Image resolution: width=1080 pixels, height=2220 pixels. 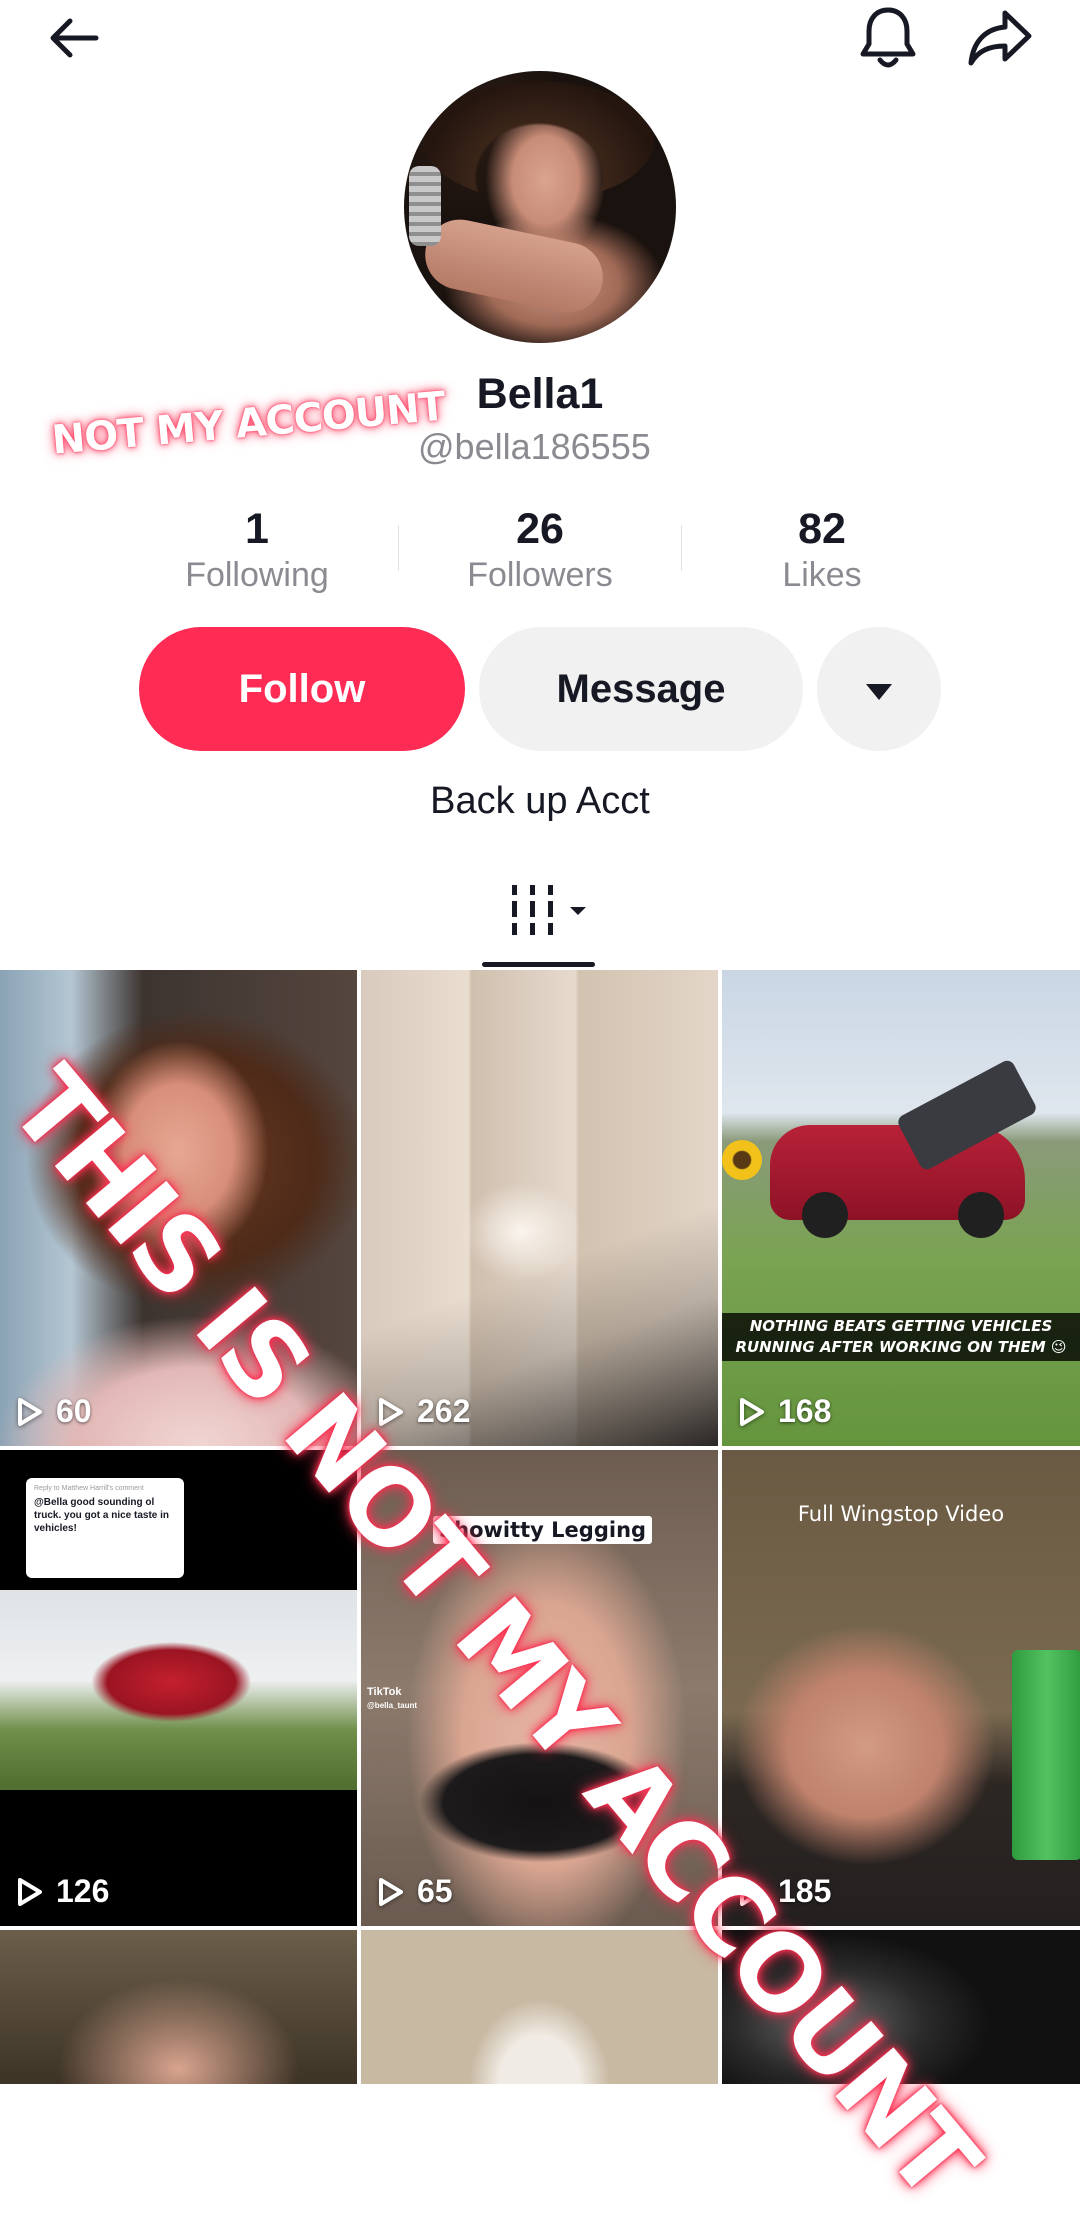 I want to click on view-count-value: 168, so click(x=805, y=1411).